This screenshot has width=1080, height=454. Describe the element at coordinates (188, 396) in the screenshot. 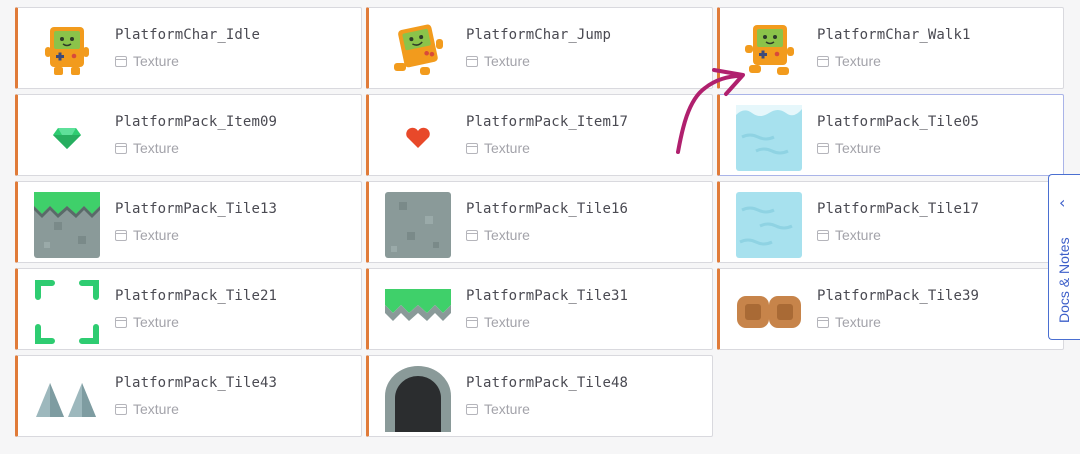

I see `asset-card: PlatformPack_Tile43 Texture` at that location.